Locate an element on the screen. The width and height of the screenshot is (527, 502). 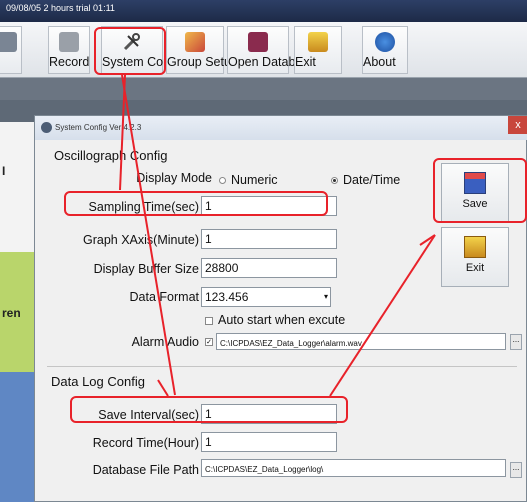
arrow-config-to-save-interval is located at coordinates (148, 235).